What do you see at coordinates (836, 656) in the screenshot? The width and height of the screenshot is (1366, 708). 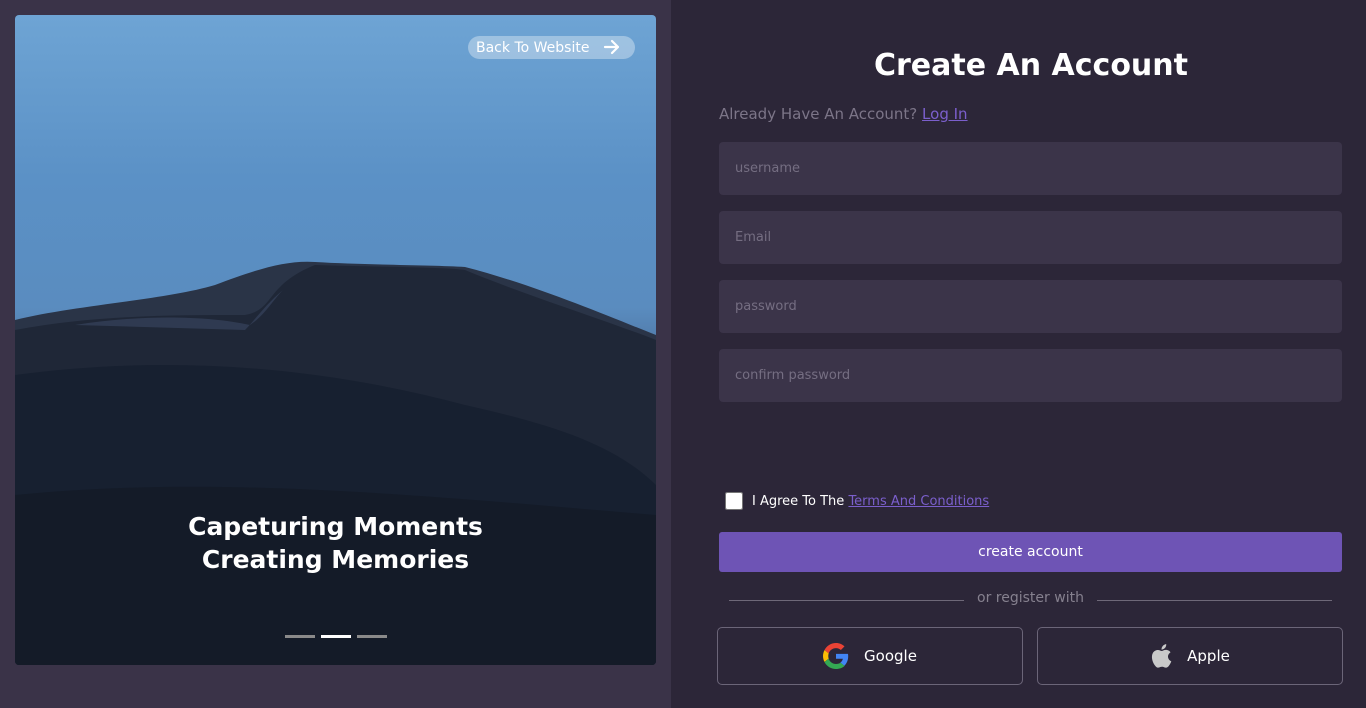 I see `google-icon` at bounding box center [836, 656].